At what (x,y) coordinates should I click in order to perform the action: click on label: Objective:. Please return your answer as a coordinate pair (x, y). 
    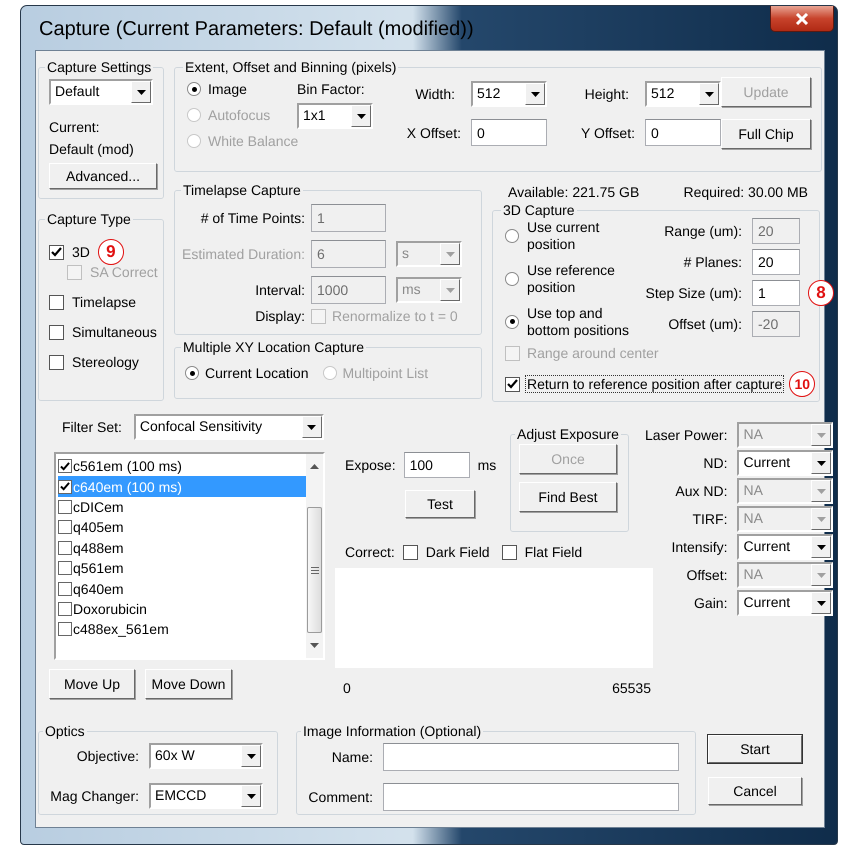
    Looking at the image, I should click on (107, 756).